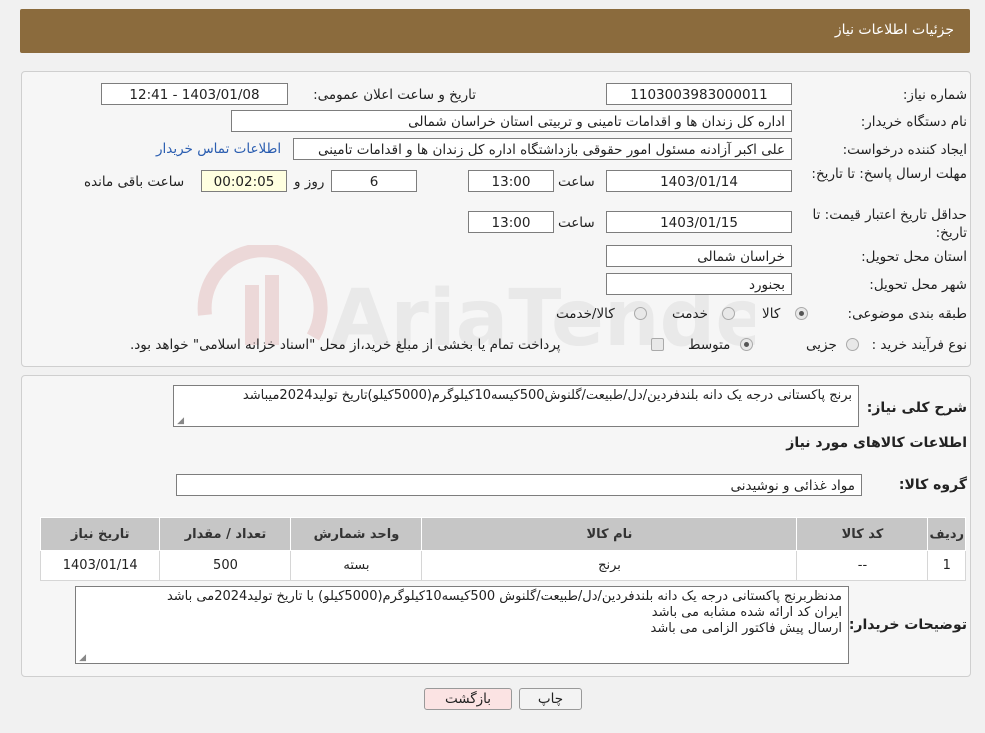  What do you see at coordinates (511, 222) in the screenshot?
I see `validity-time-field: 13:00` at bounding box center [511, 222].